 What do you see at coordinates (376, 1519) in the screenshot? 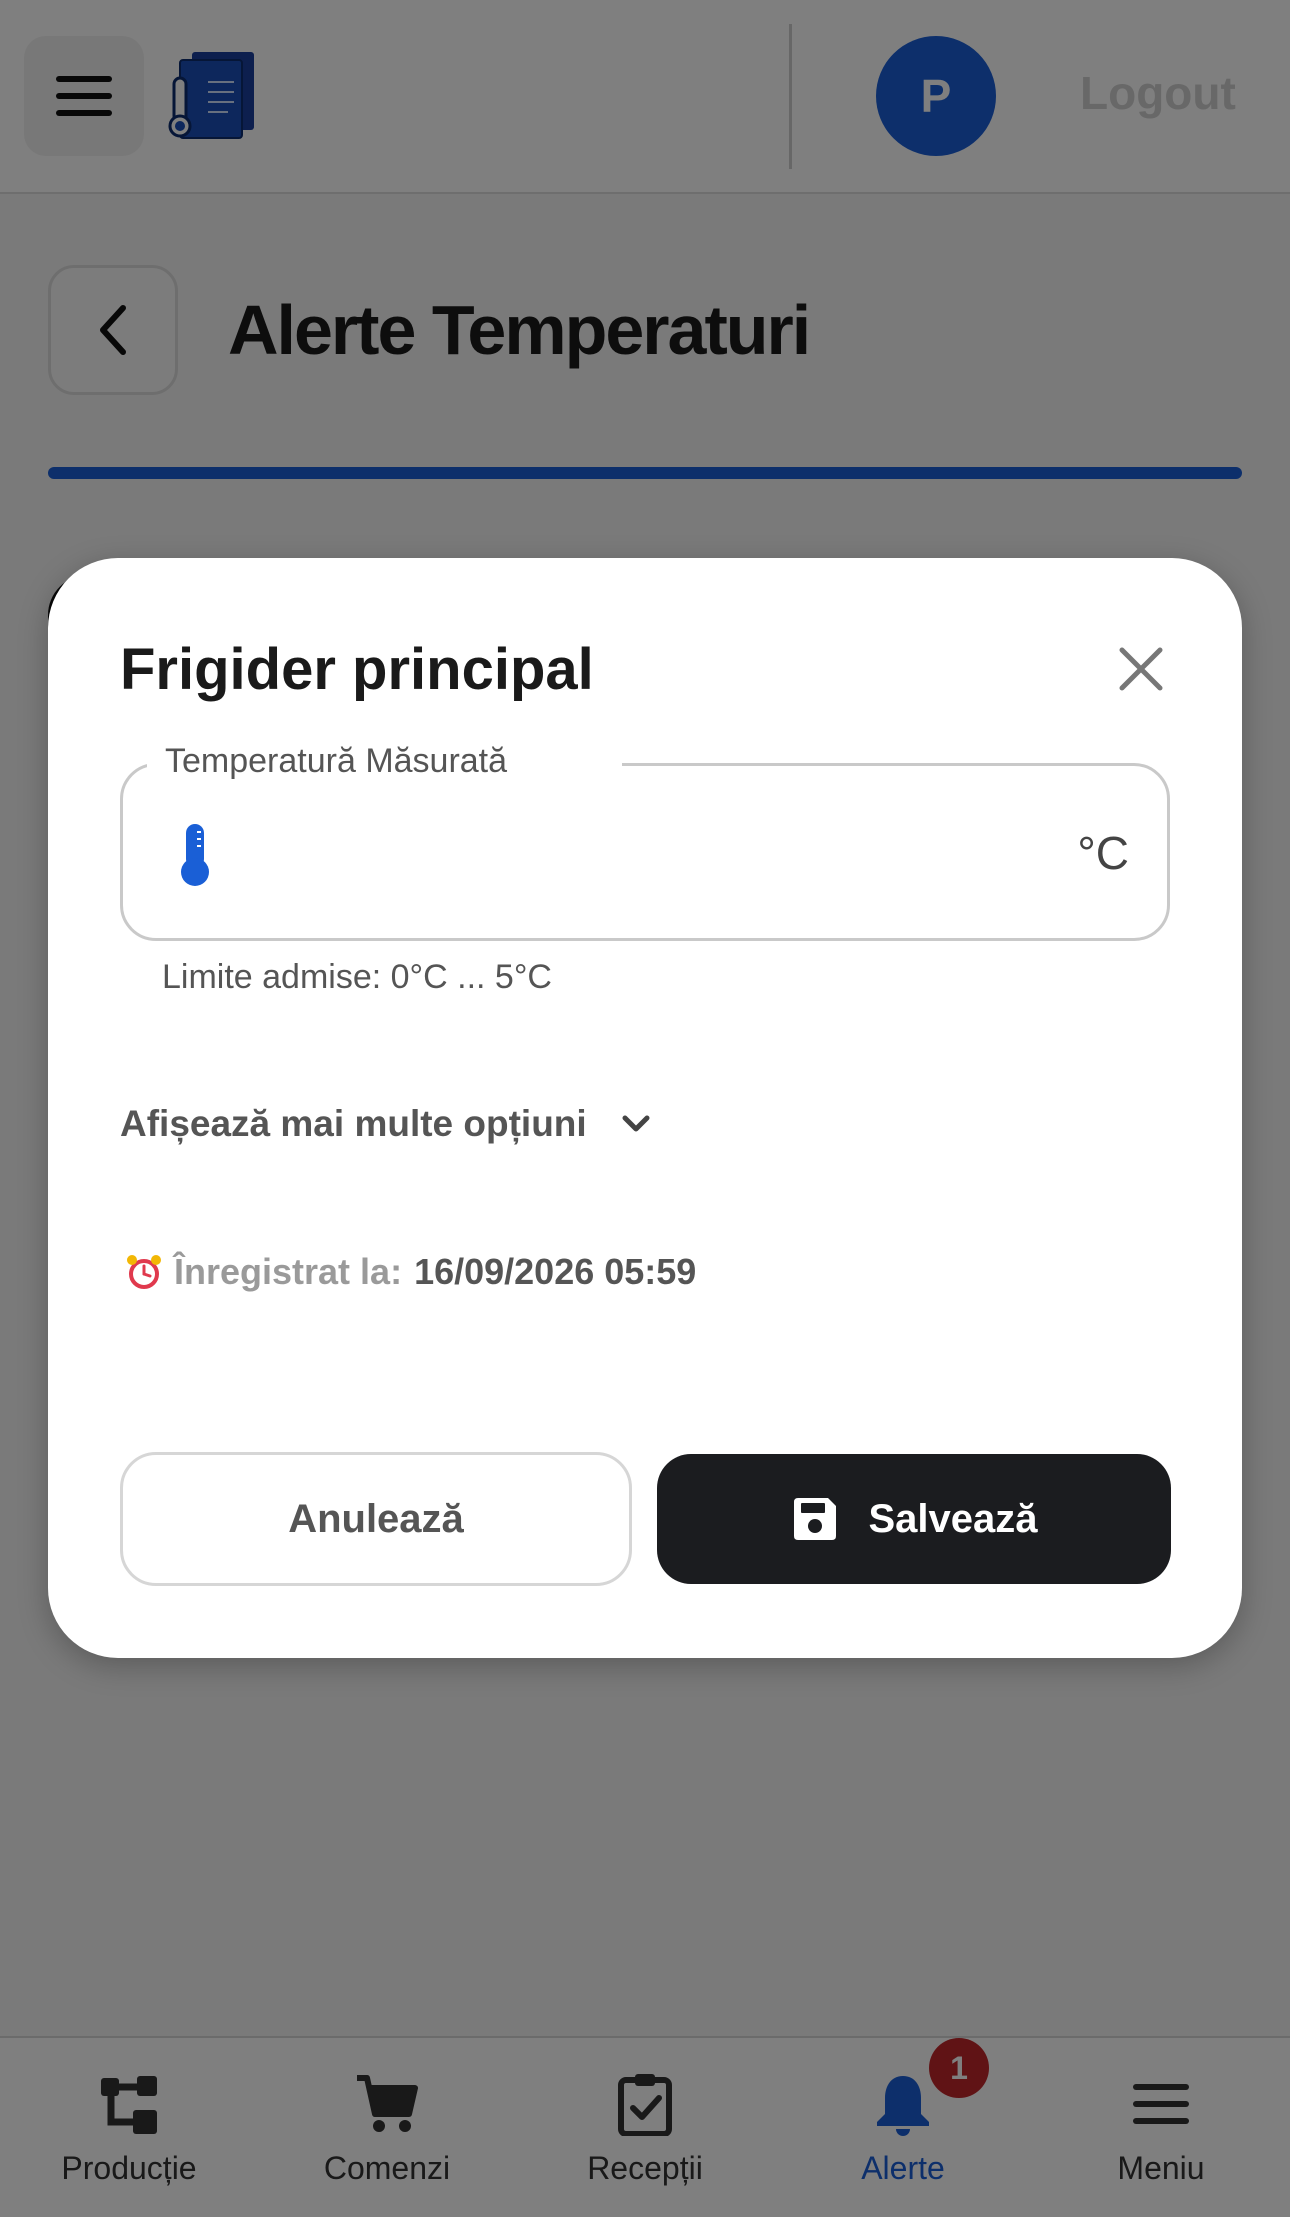
I see `cancel-button: Anulează` at bounding box center [376, 1519].